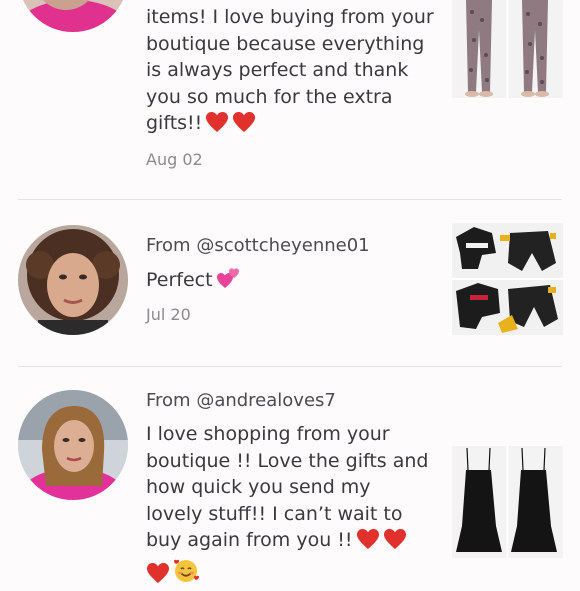 Image resolution: width=580 pixels, height=591 pixels. I want to click on comment-line: buy again from you !!, so click(249, 540).